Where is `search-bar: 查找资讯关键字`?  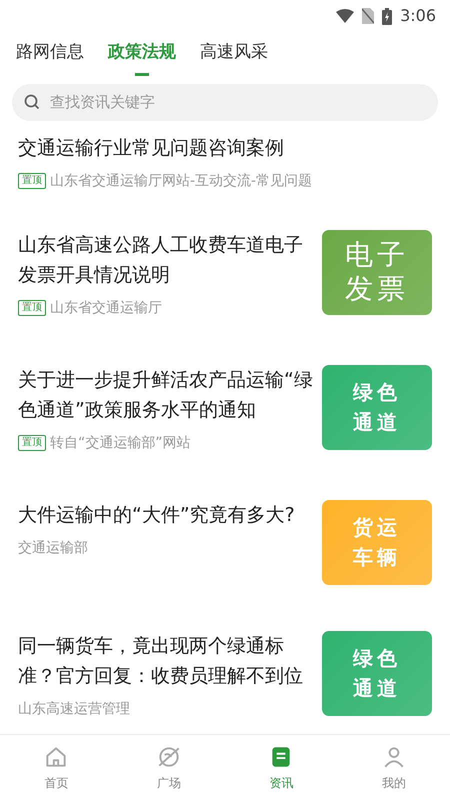
search-bar: 查找资讯关键字 is located at coordinates (225, 102).